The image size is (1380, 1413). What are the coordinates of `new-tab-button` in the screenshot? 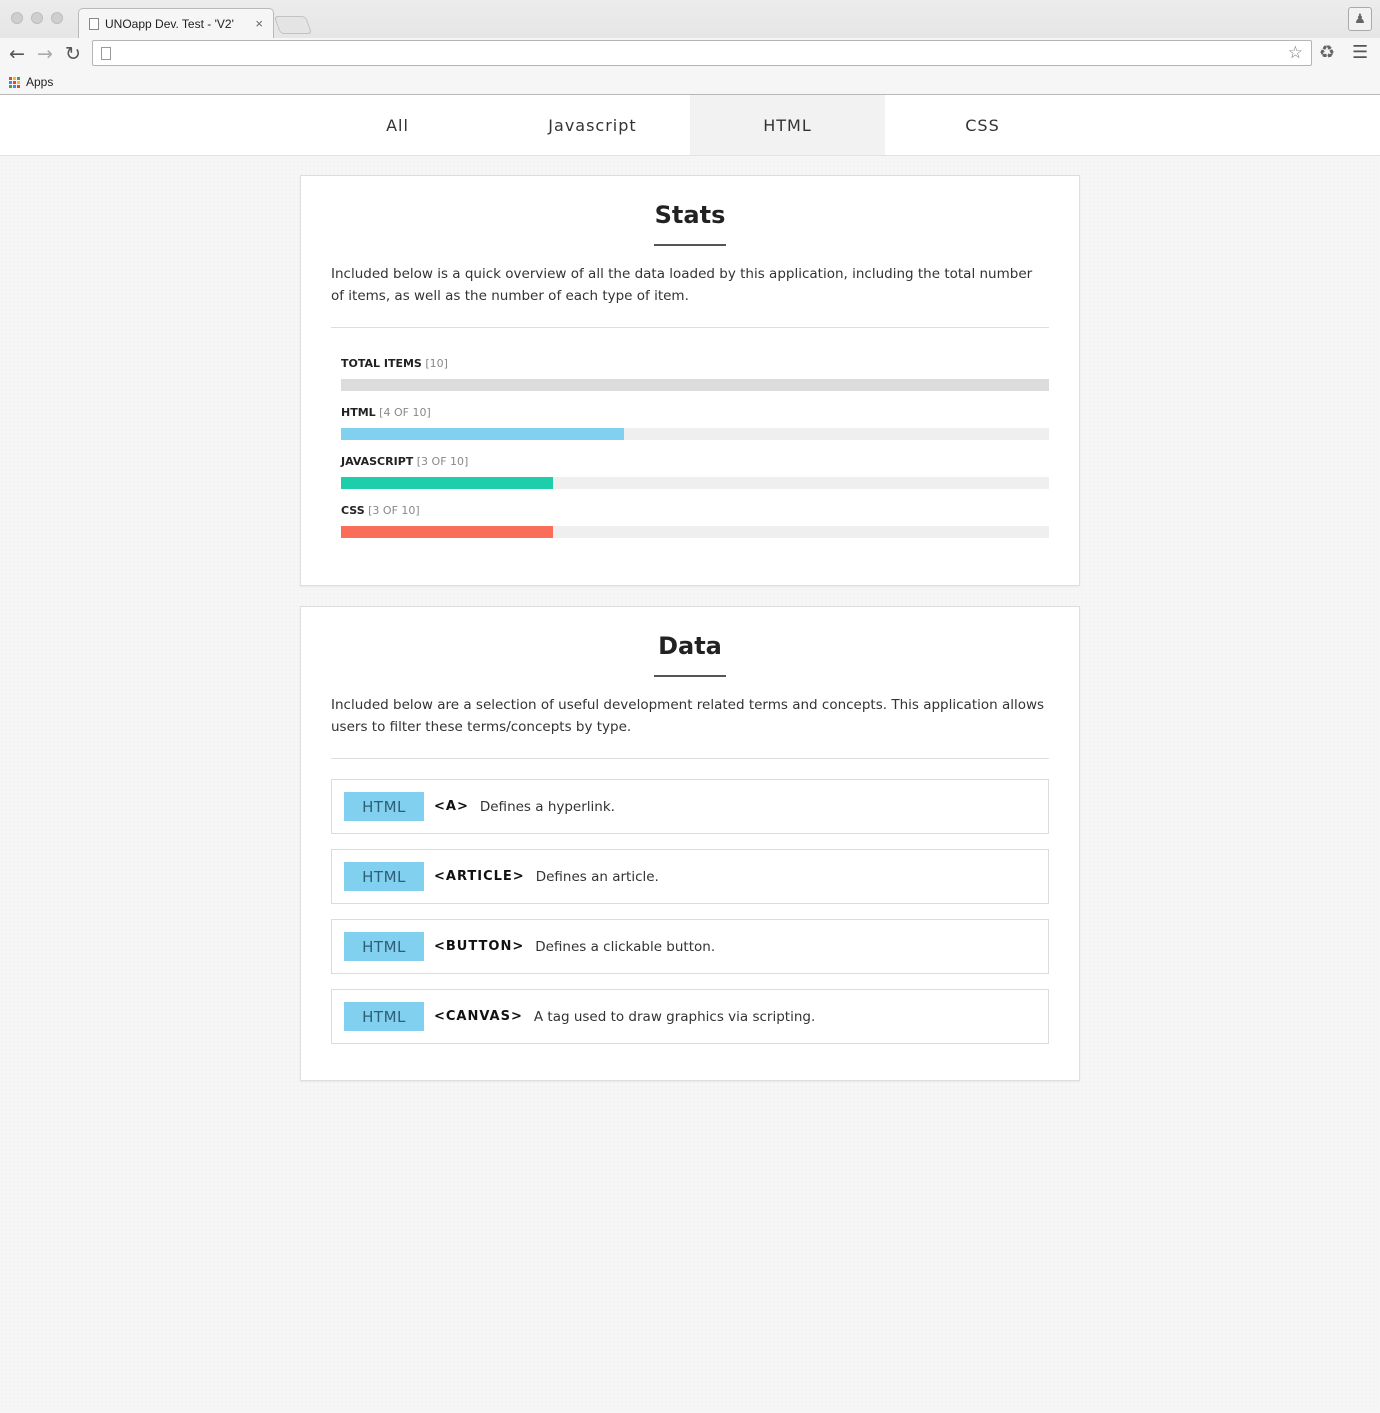 It's located at (293, 25).